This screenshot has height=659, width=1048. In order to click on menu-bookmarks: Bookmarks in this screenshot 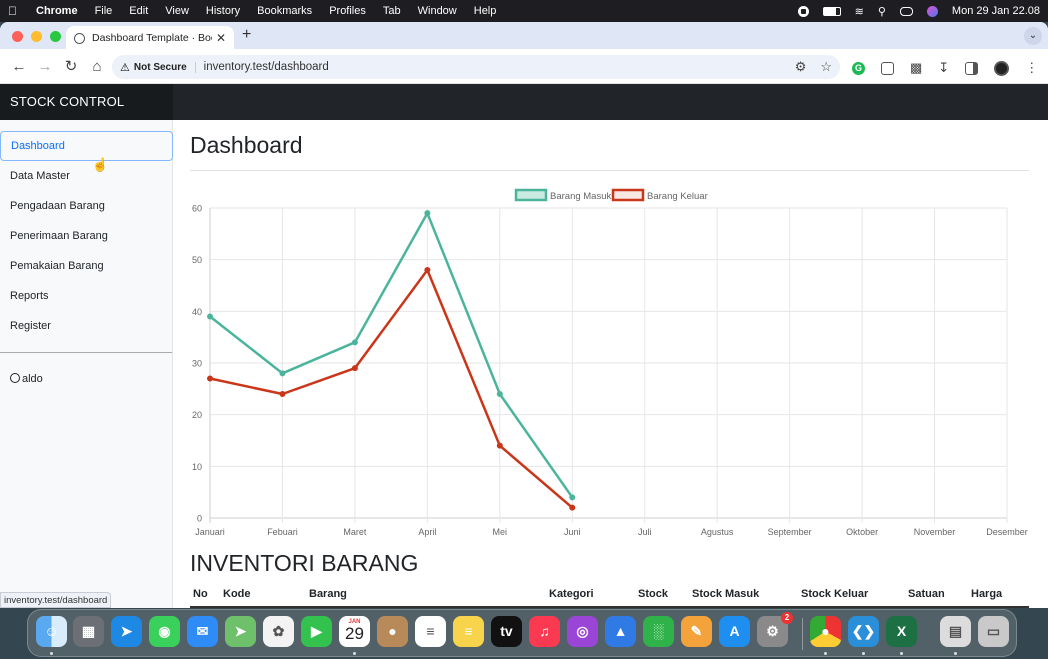, I will do `click(284, 11)`.